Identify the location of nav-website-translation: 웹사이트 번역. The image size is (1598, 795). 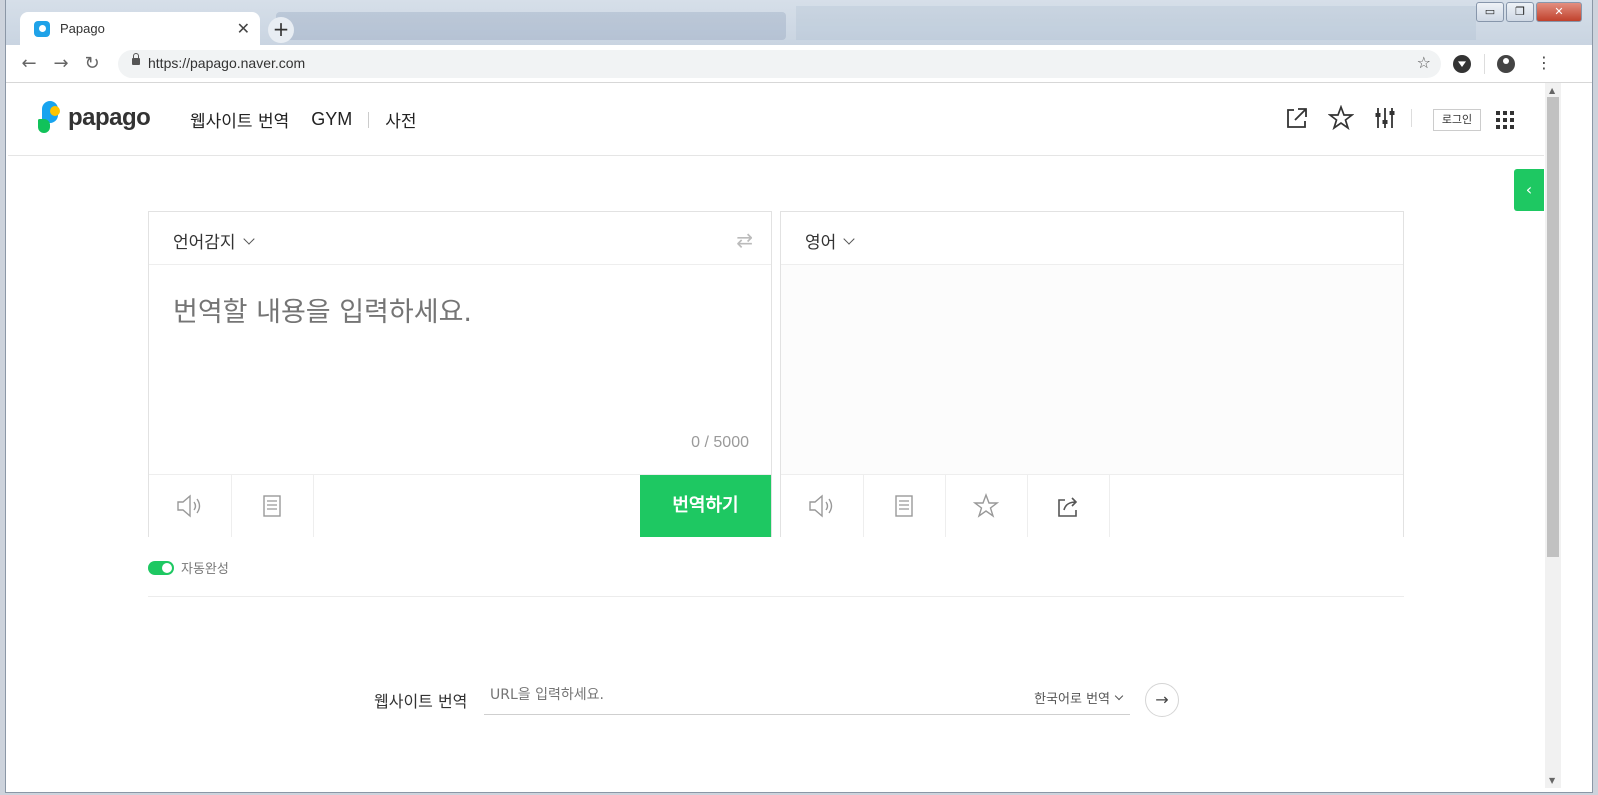
(239, 119).